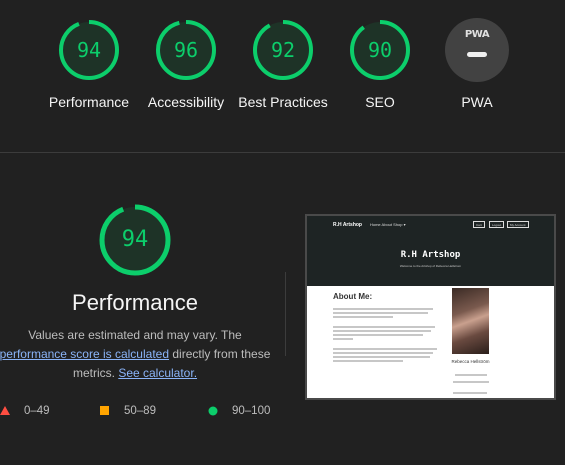  What do you see at coordinates (135, 335) in the screenshot?
I see `description-text: Values are estimated and may vary. The` at bounding box center [135, 335].